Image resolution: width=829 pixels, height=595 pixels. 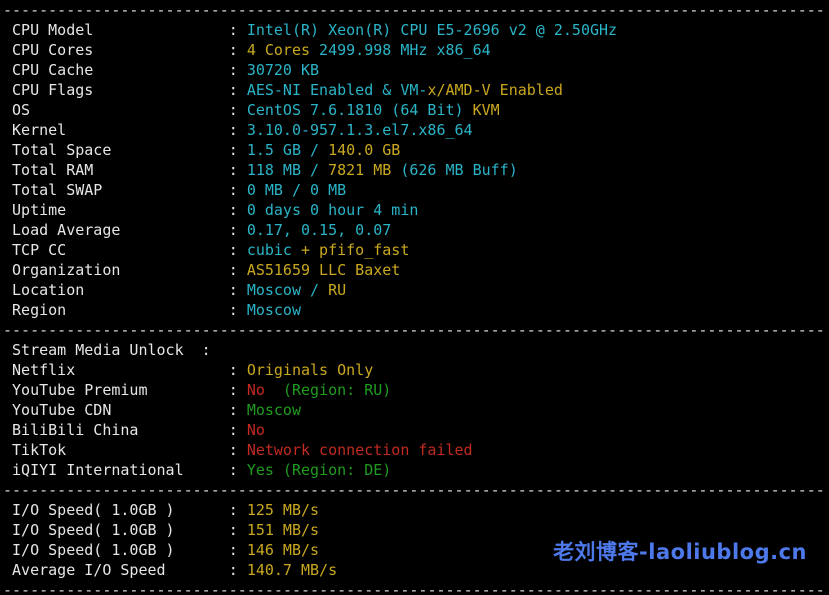 I want to click on field-label: YouTube CDN, so click(x=62, y=410).